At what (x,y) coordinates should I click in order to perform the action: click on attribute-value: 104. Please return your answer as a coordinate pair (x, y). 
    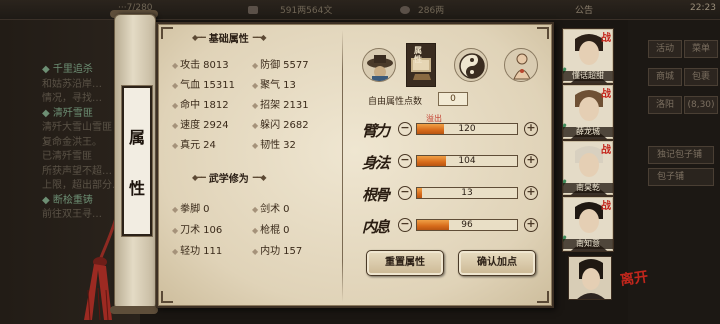
    Looking at the image, I should click on (467, 161).